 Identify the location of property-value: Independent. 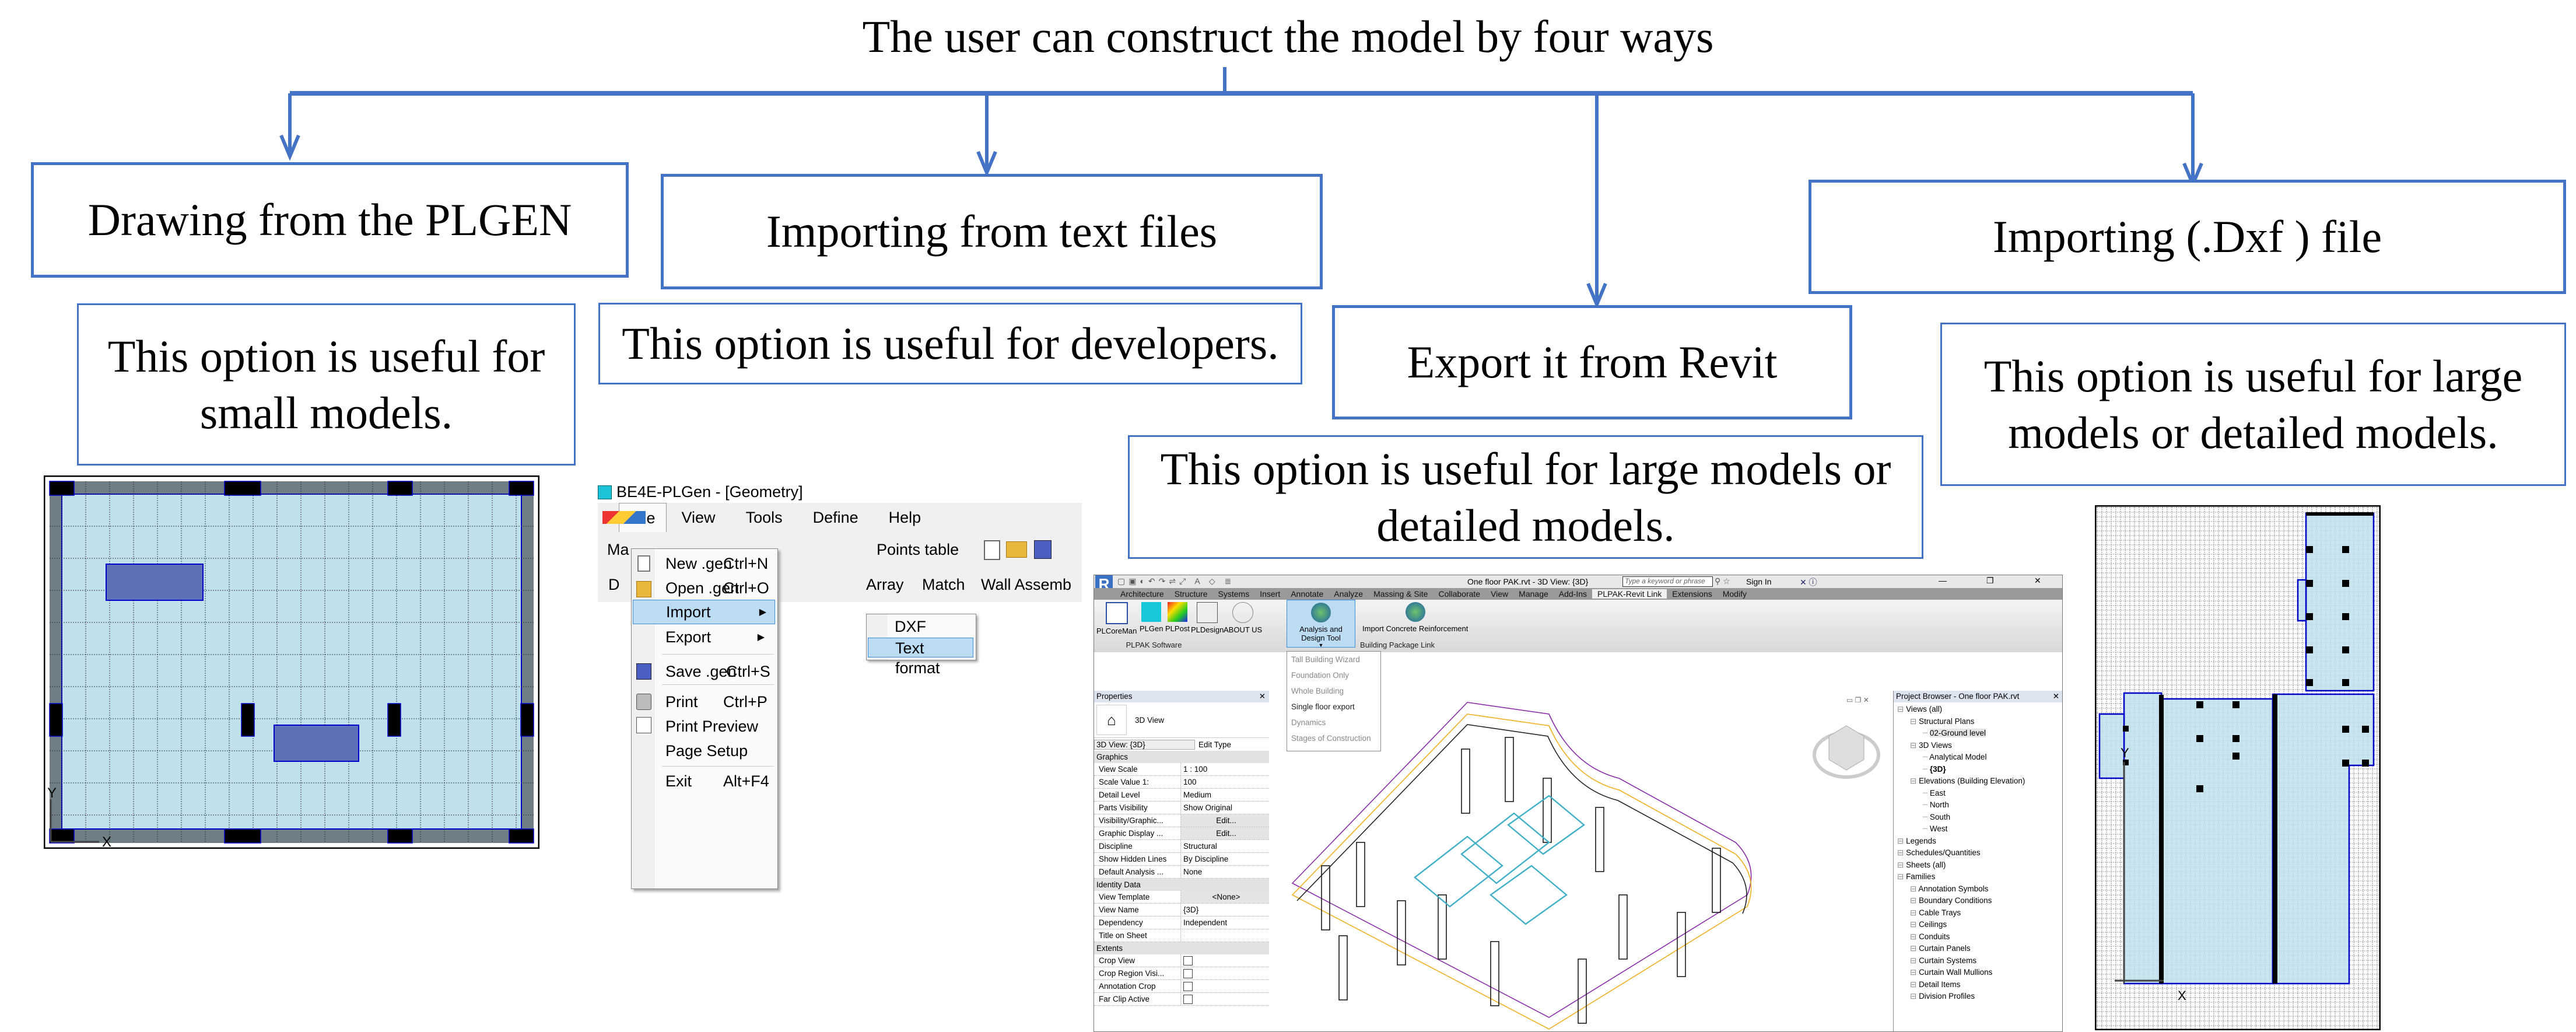
(1225, 922).